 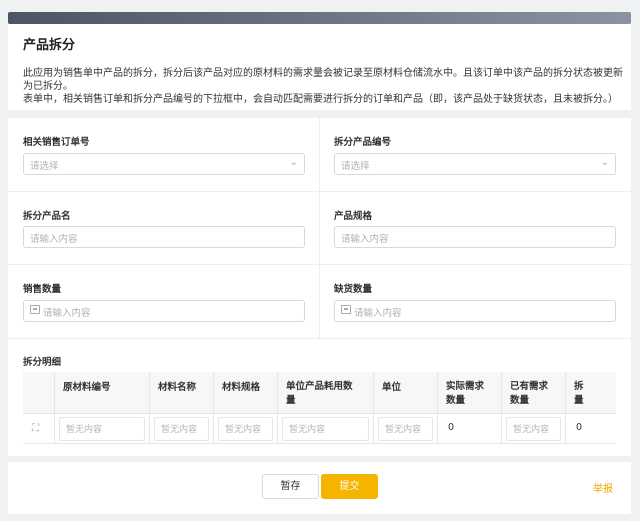 What do you see at coordinates (319, 488) in the screenshot?
I see `form-footer: 暂存 提交 举报` at bounding box center [319, 488].